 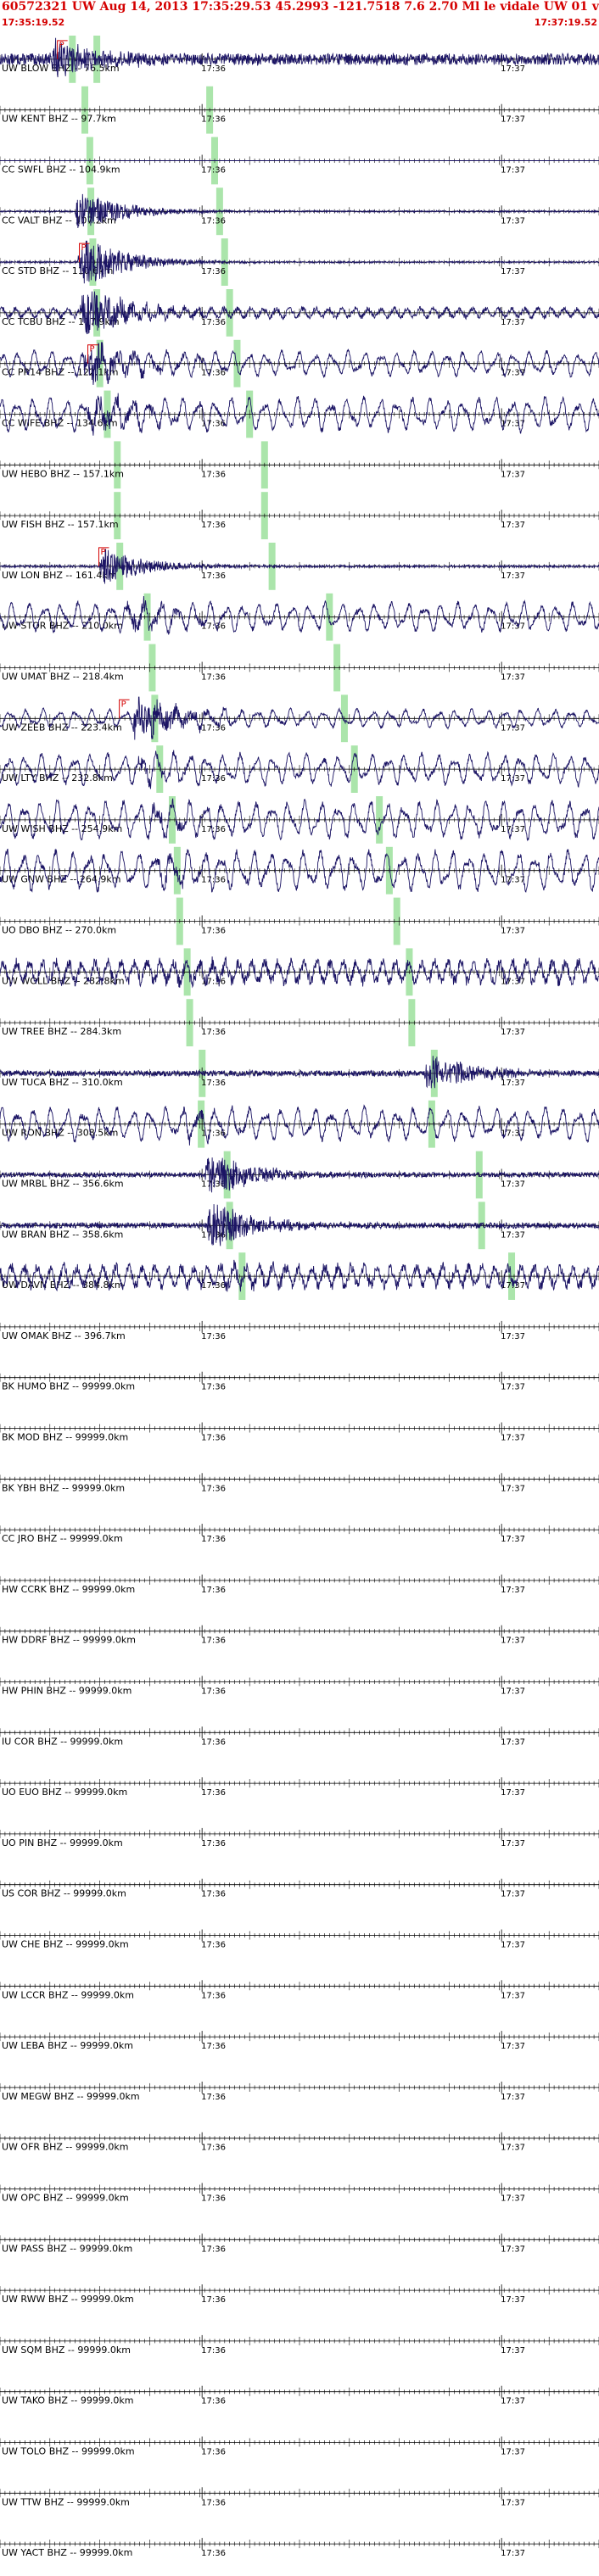 What do you see at coordinates (62, 1234) in the screenshot?
I see `station-label: UW BRAN BHZ -- 358.6km` at bounding box center [62, 1234].